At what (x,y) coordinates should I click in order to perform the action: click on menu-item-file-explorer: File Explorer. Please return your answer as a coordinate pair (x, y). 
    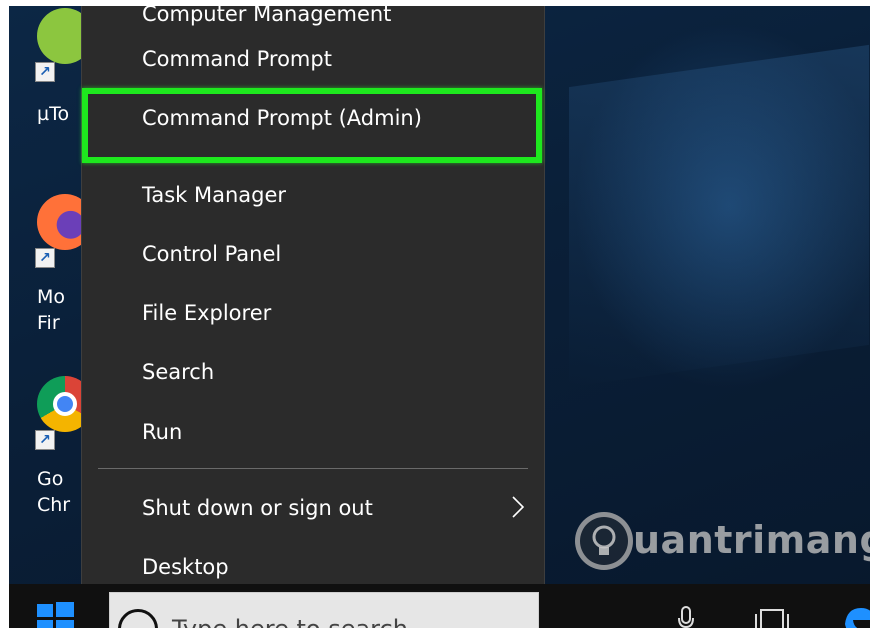
    Looking at the image, I should click on (313, 313).